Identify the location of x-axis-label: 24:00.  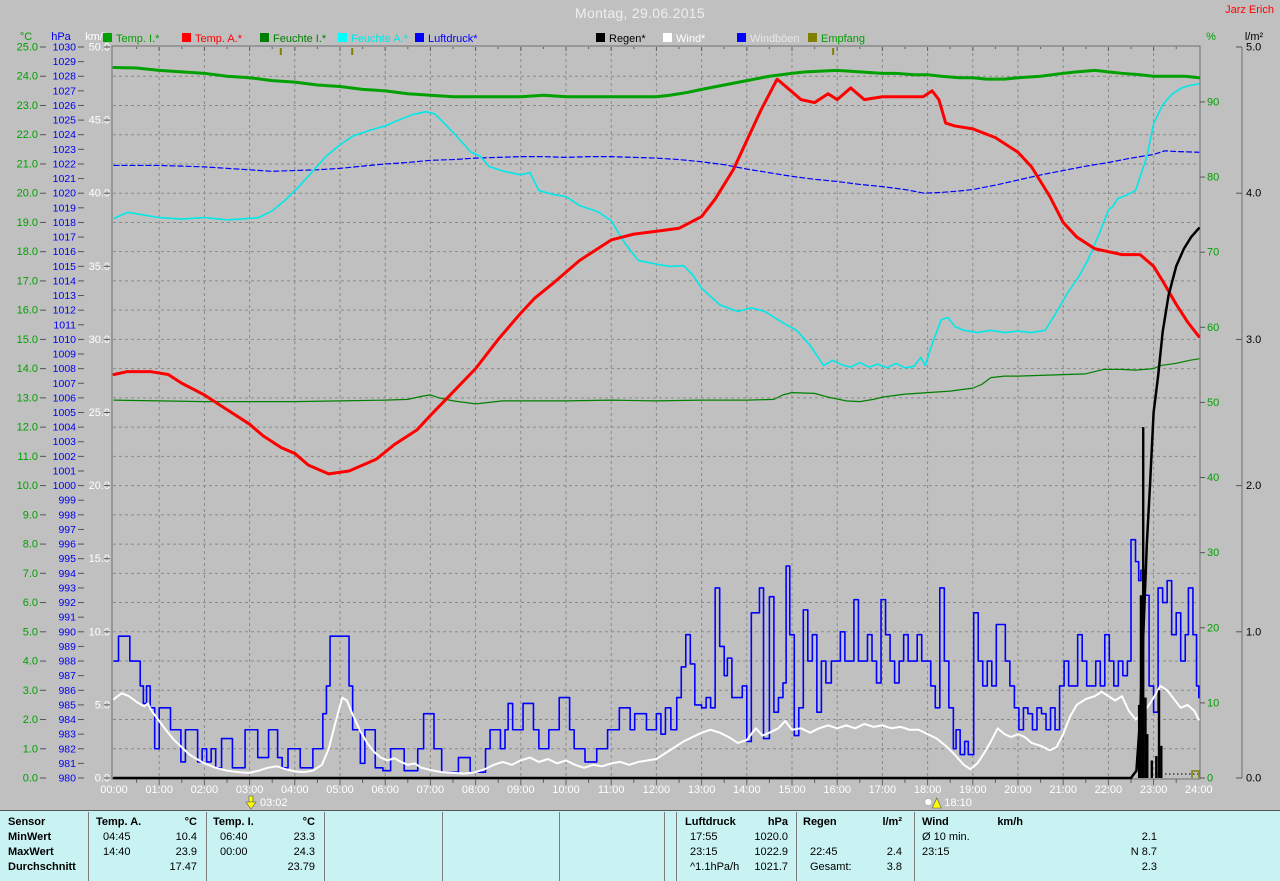
(1199, 790).